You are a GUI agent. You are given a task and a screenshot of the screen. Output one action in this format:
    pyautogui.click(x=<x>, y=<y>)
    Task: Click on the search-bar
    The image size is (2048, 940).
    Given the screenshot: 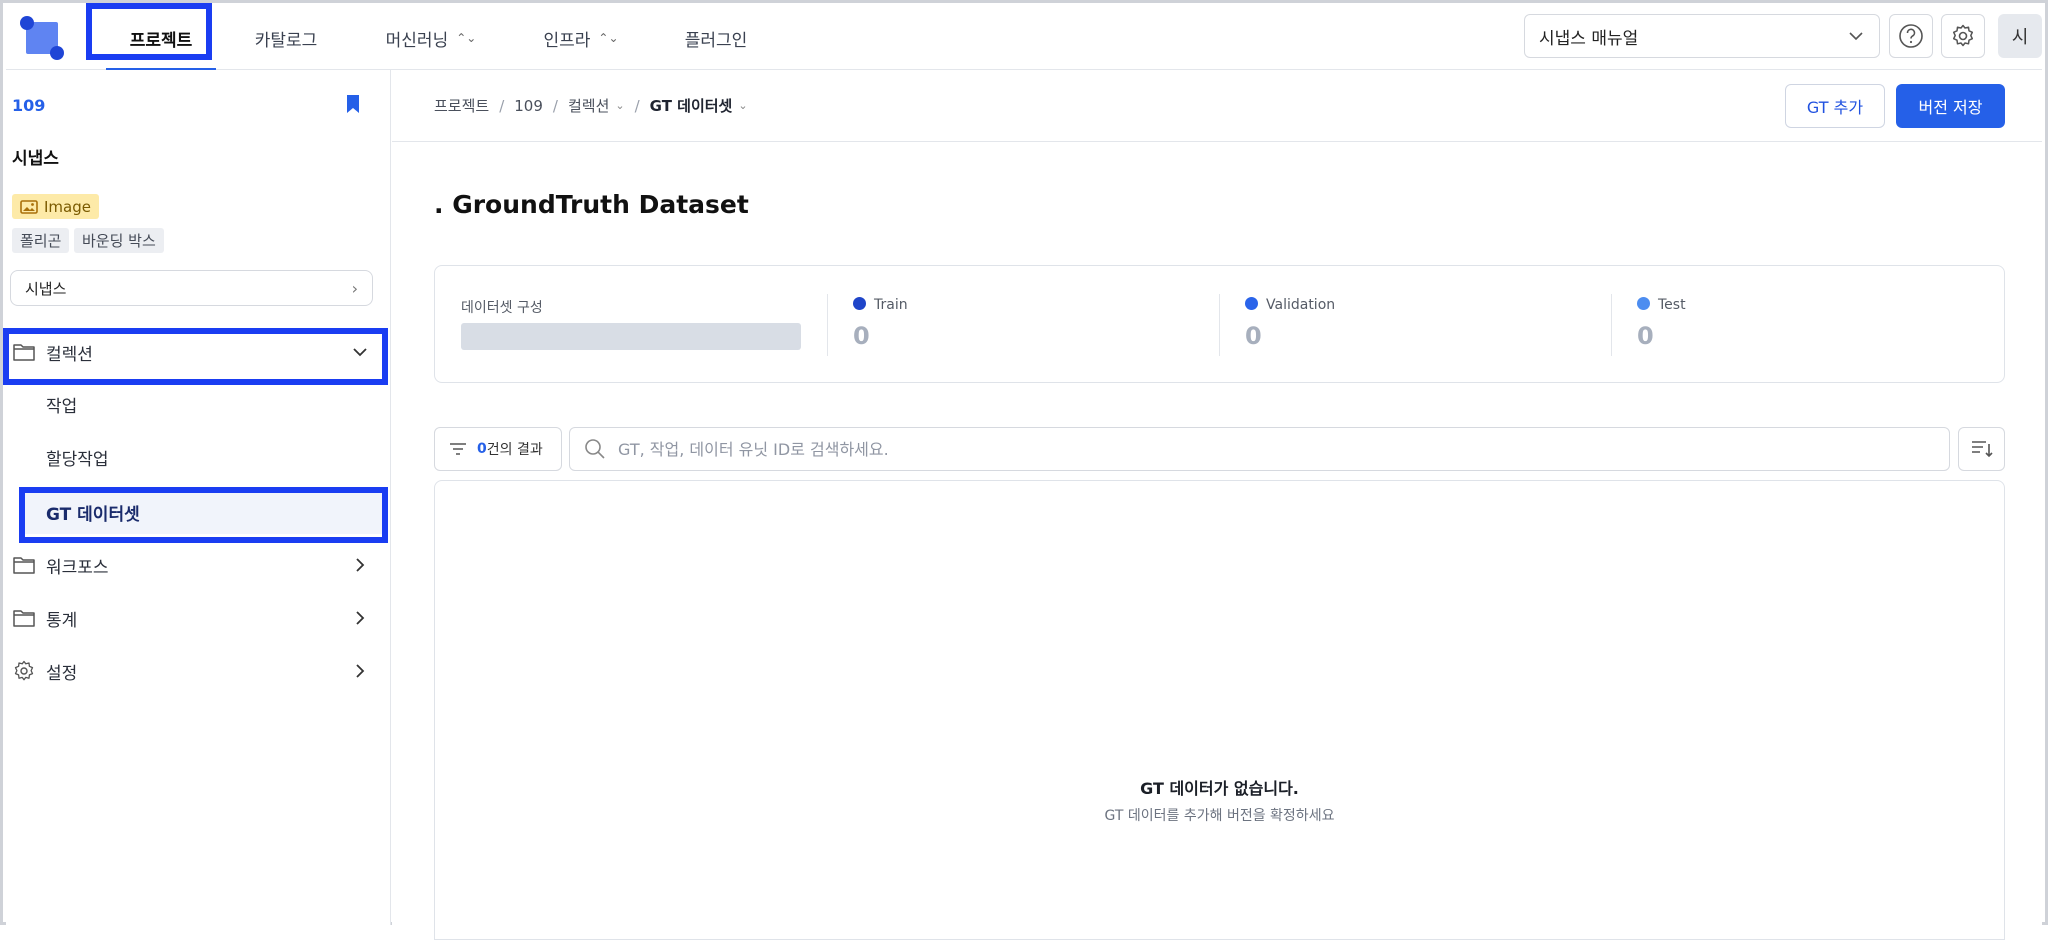 What is the action you would take?
    pyautogui.click(x=1259, y=449)
    